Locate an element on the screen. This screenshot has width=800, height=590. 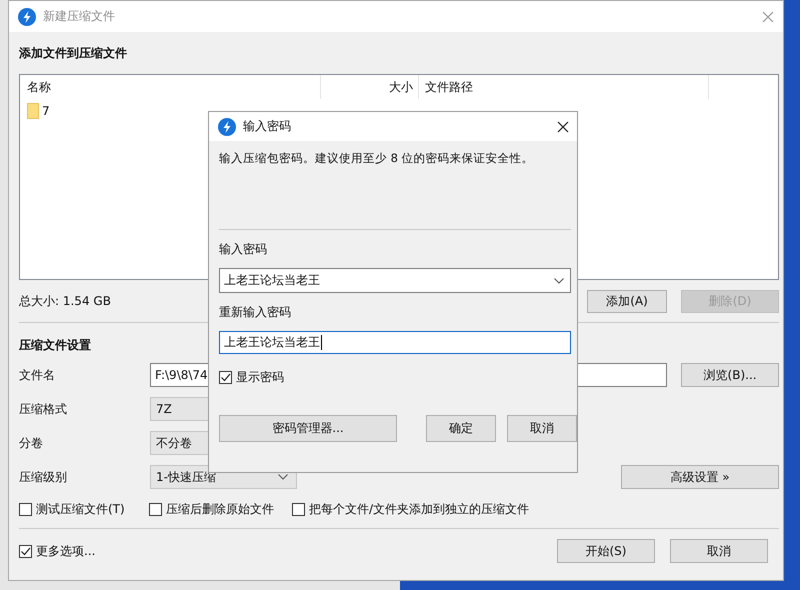
section-title: 添加文件到压缩文件 is located at coordinates (73, 53).